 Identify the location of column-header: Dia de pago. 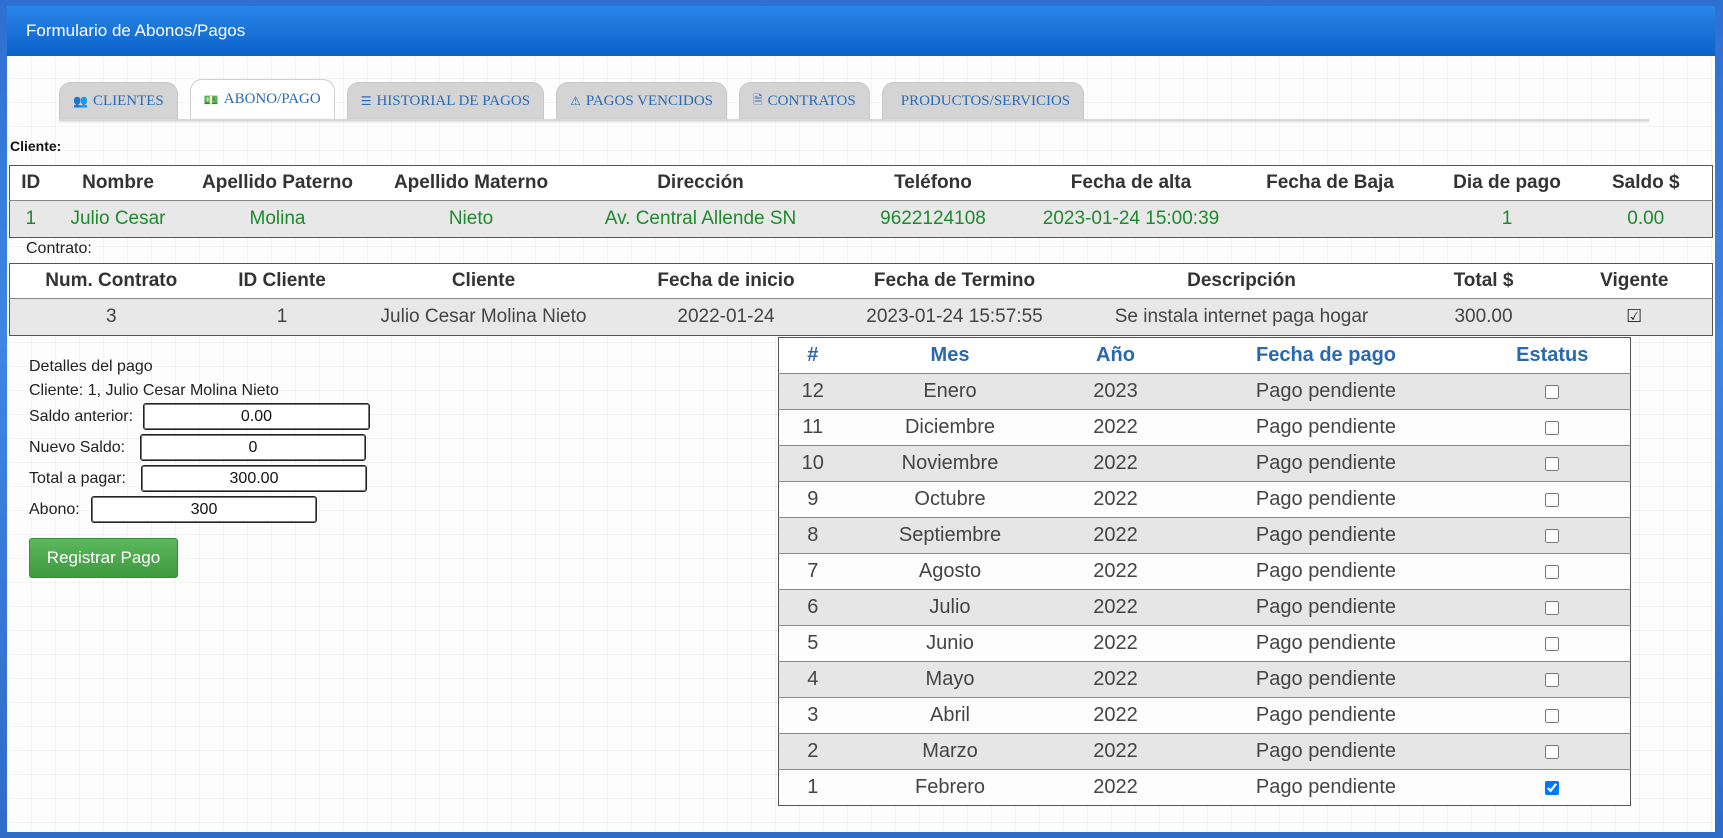
(1507, 183).